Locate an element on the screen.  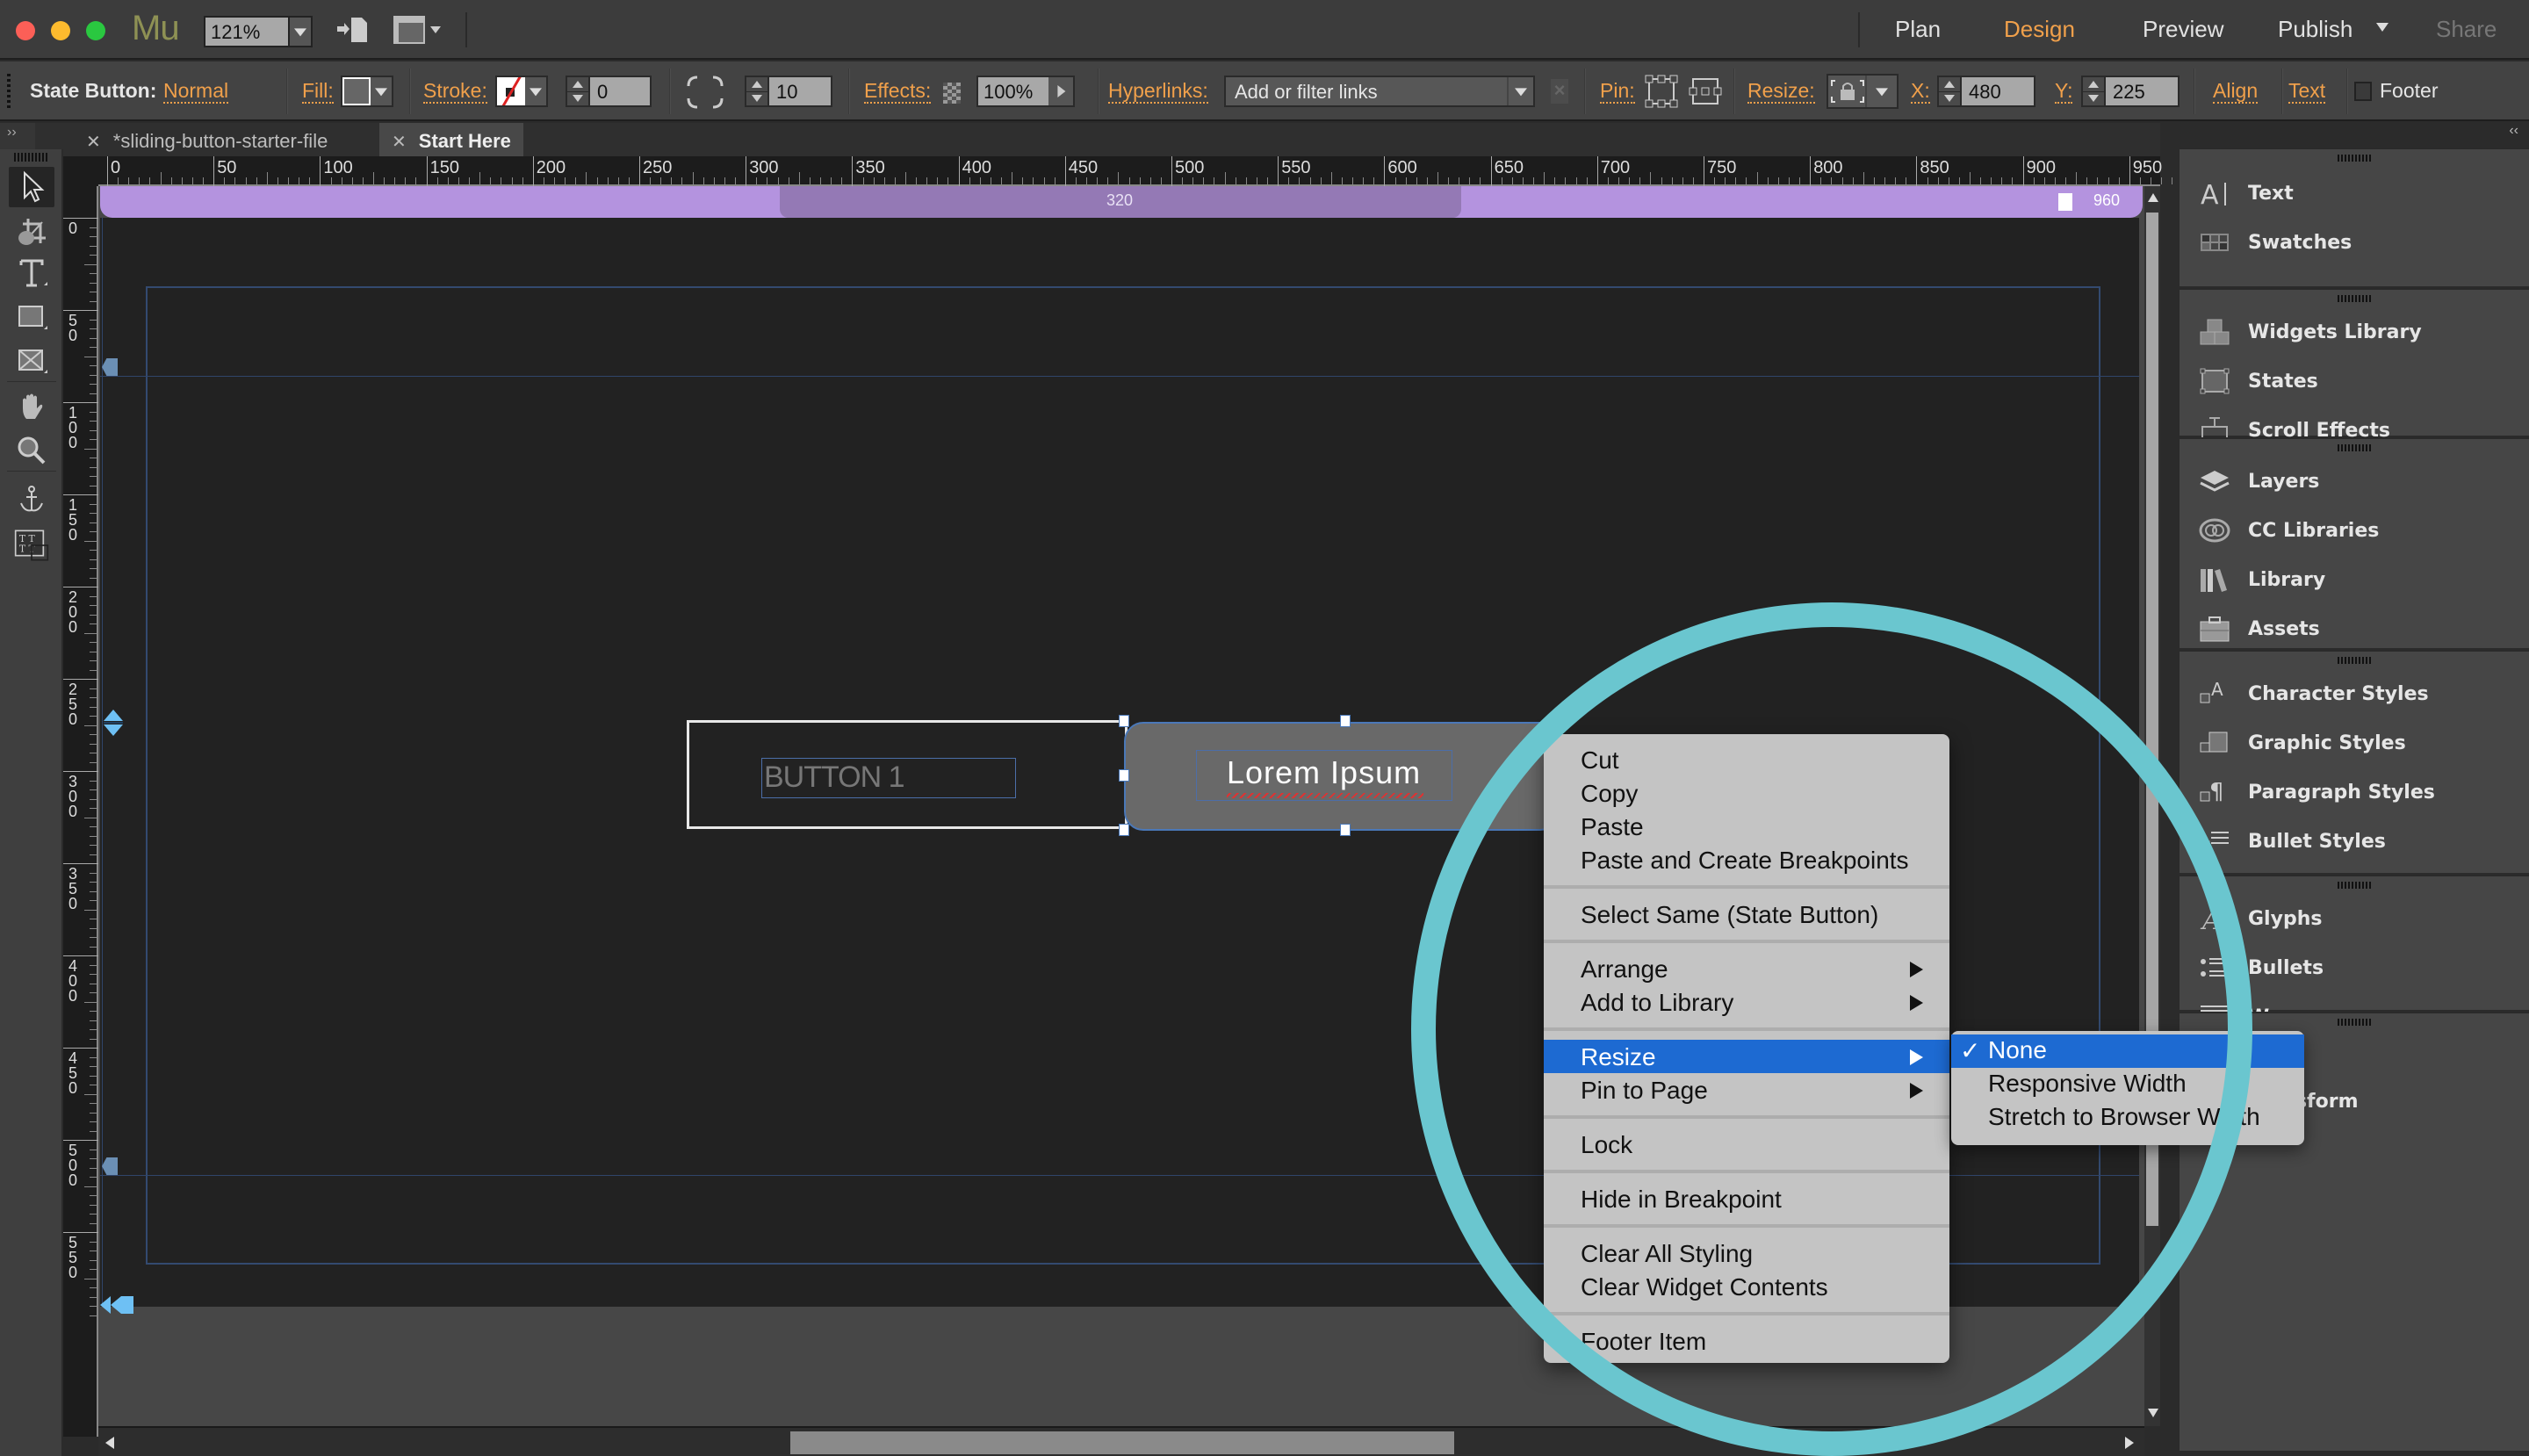
menu-item-copy: Copy is located at coordinates (1747, 793).